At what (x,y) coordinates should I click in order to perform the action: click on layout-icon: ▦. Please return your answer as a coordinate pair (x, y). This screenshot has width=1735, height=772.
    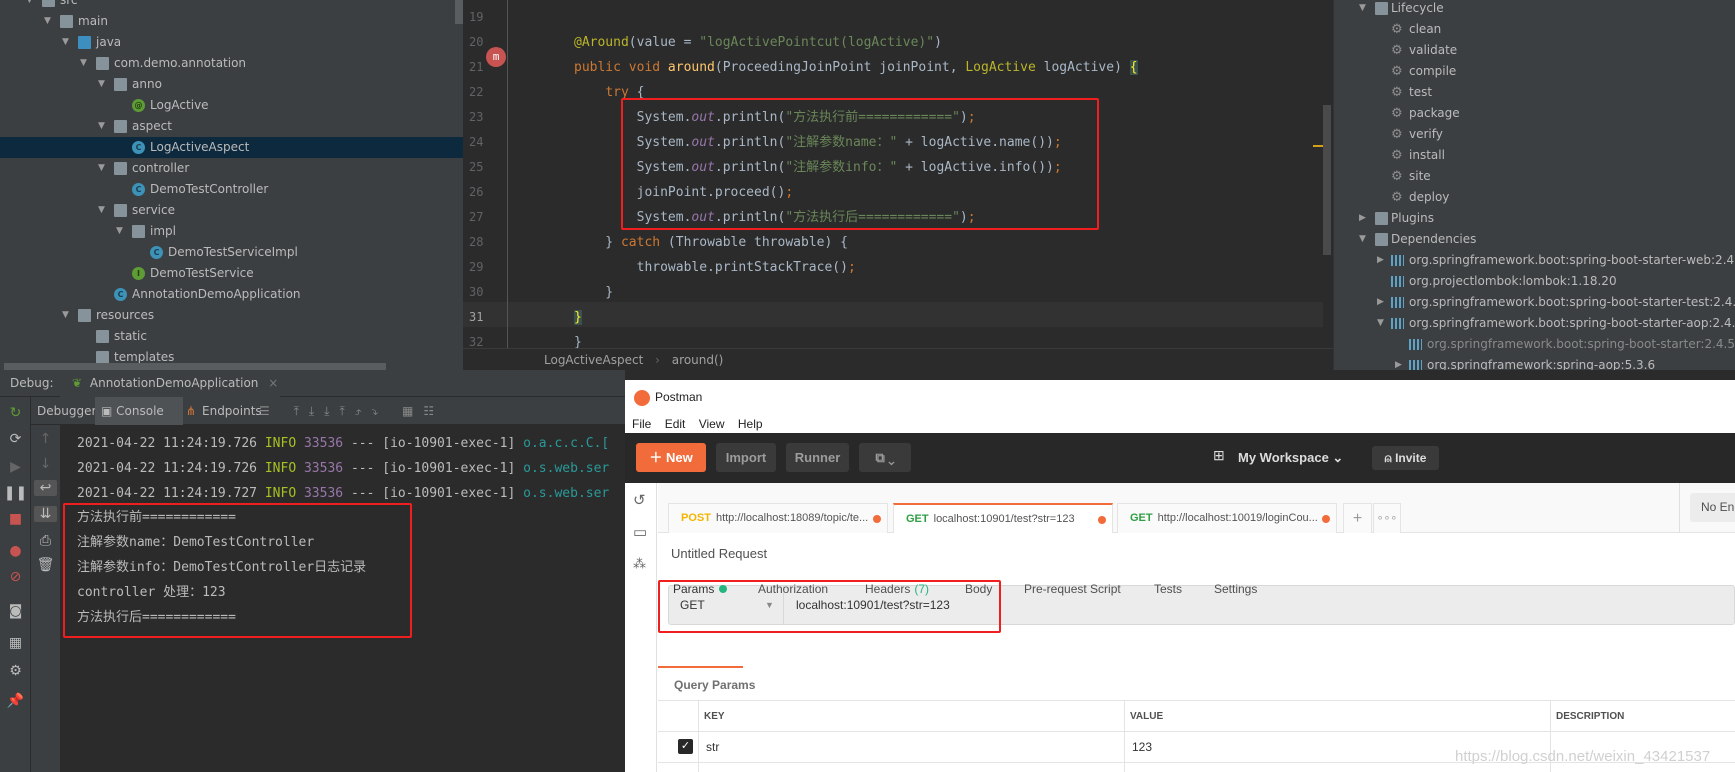
    Looking at the image, I should click on (15, 643).